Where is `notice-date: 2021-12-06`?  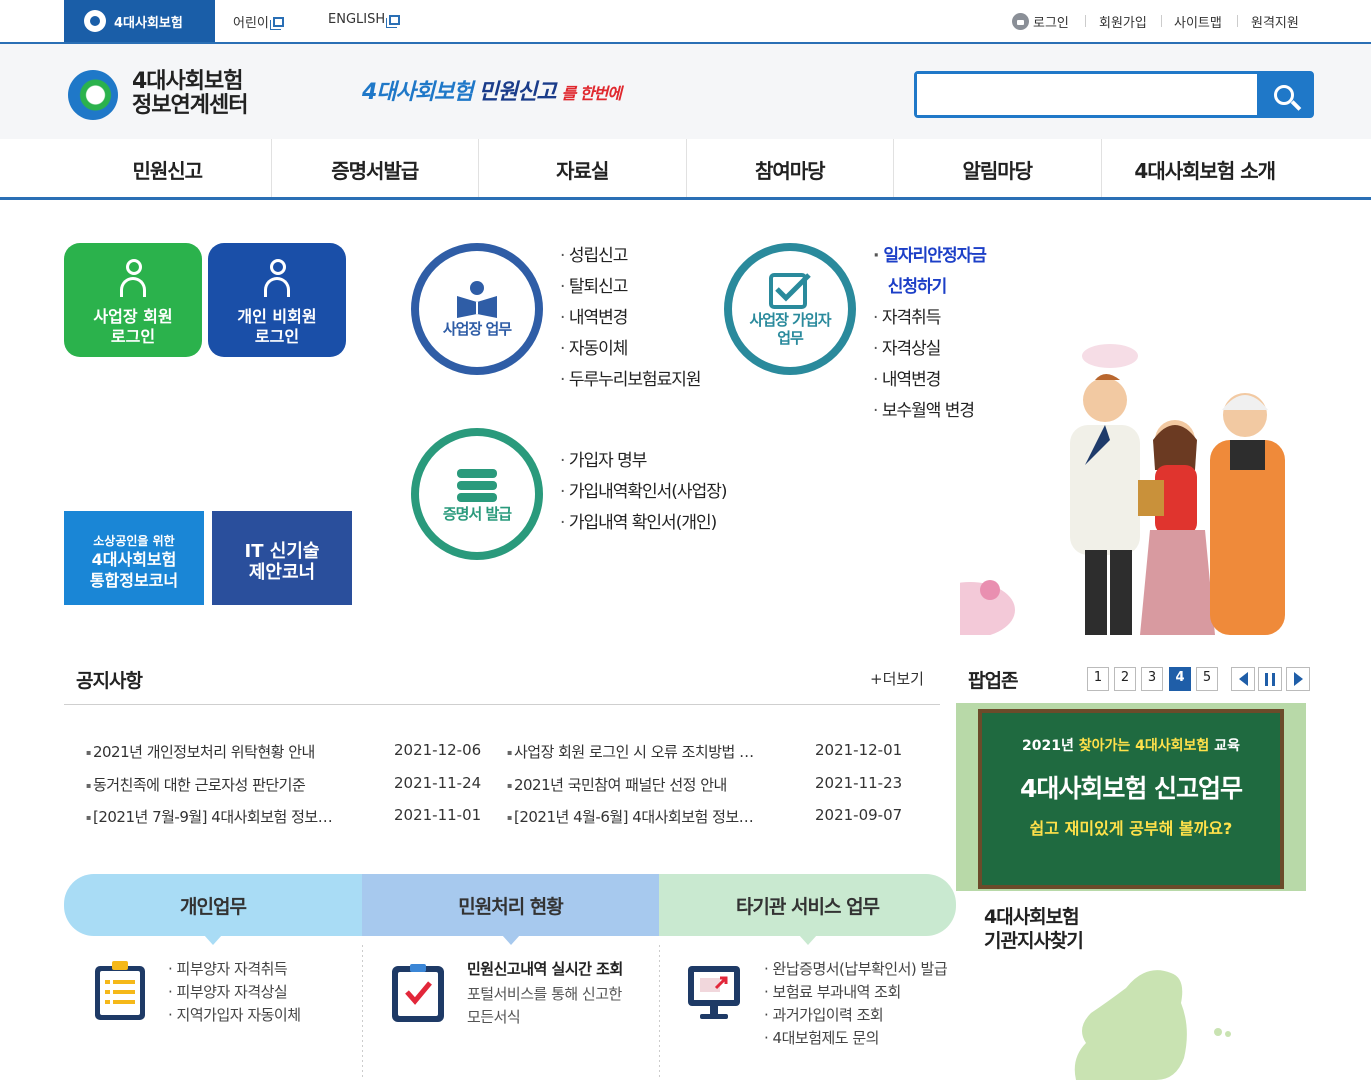
notice-date: 2021-12-06 is located at coordinates (438, 750).